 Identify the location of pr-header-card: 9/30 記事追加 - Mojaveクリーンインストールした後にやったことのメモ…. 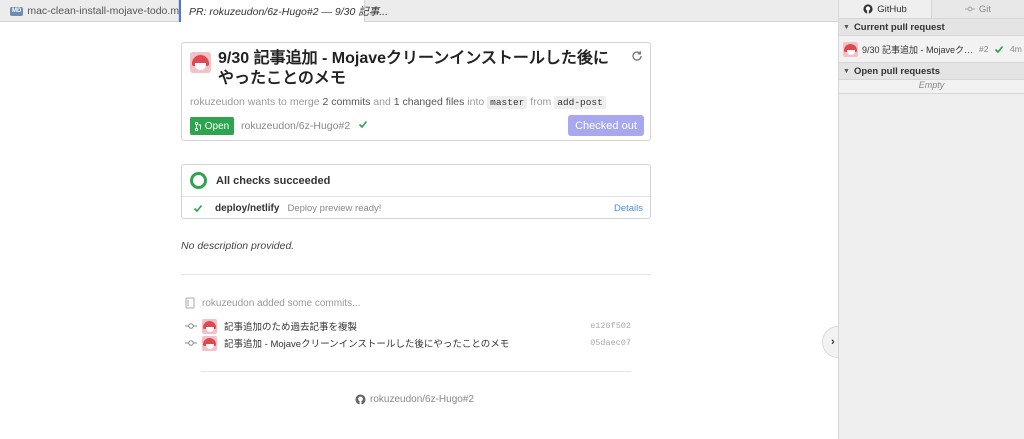
(416, 91).